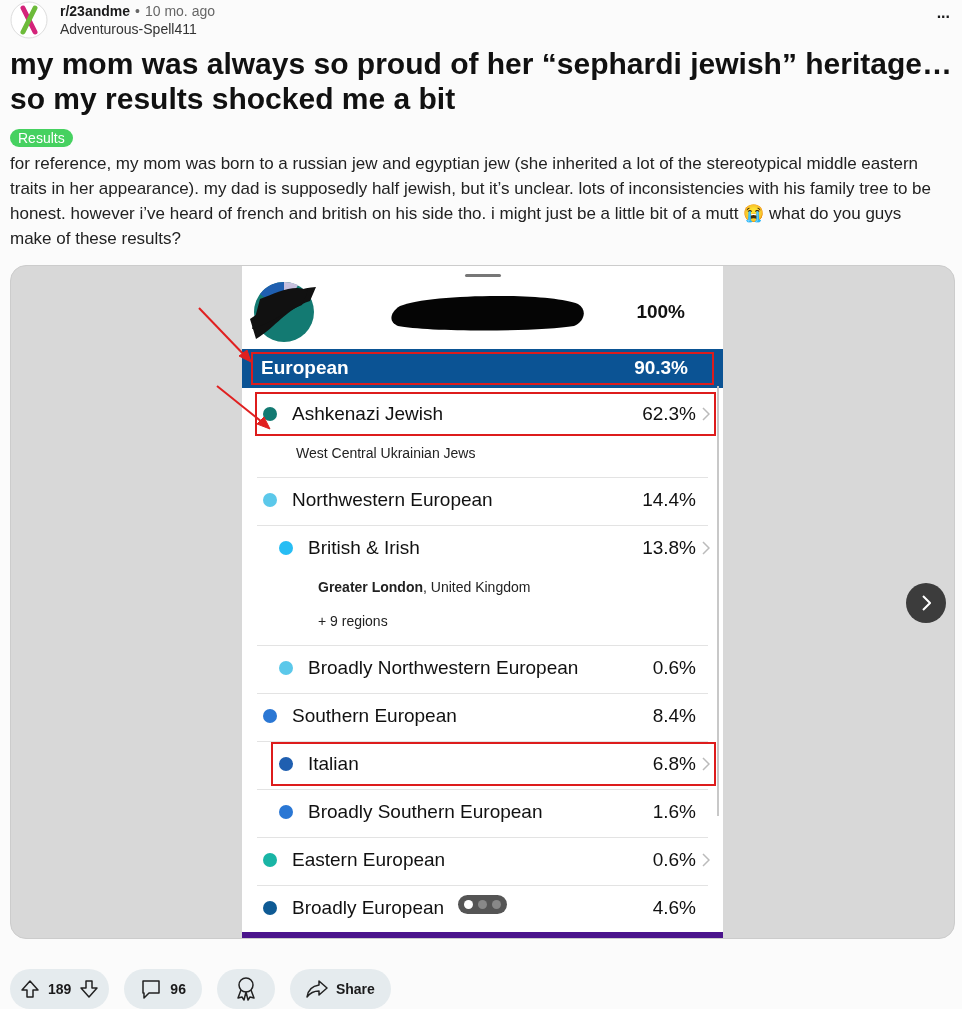  What do you see at coordinates (485, 716) in the screenshot?
I see `ancestry-row: Southern European 8.4%` at bounding box center [485, 716].